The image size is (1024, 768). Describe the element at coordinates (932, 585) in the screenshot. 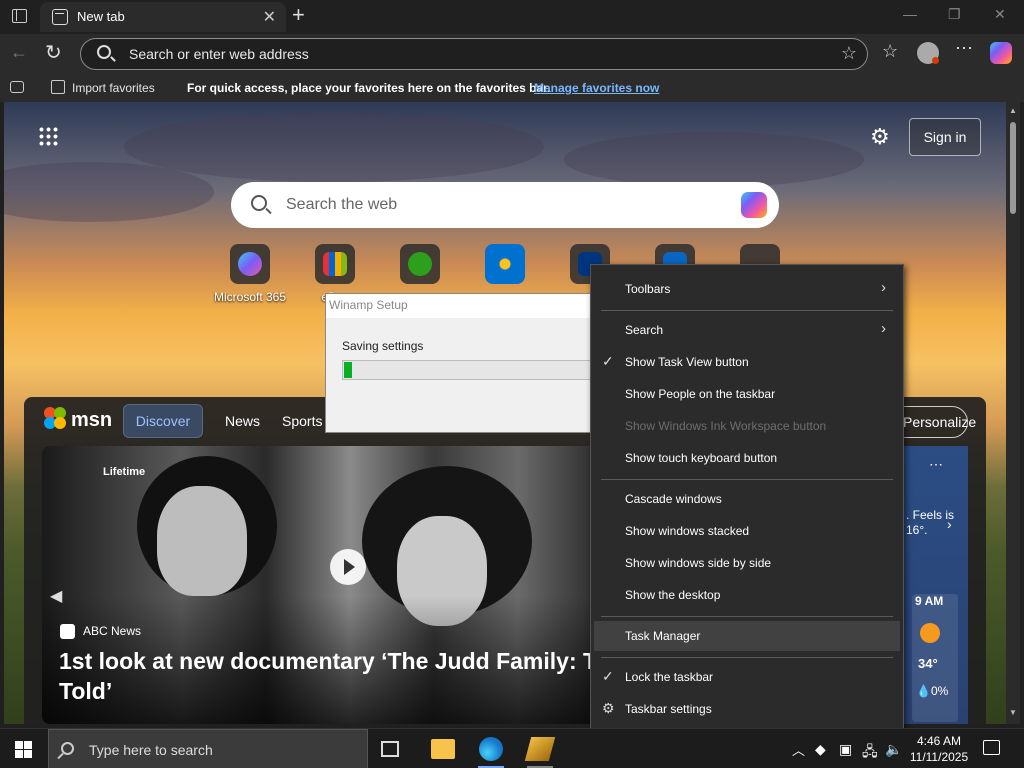

I see `weather-card: ⋯ . Feels is 16°. › 9 AM 34° 💧0%` at that location.